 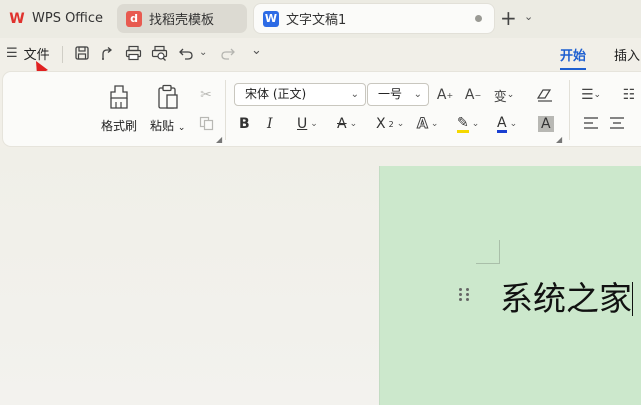 I want to click on docer-logo-icon: d, so click(x=134, y=18).